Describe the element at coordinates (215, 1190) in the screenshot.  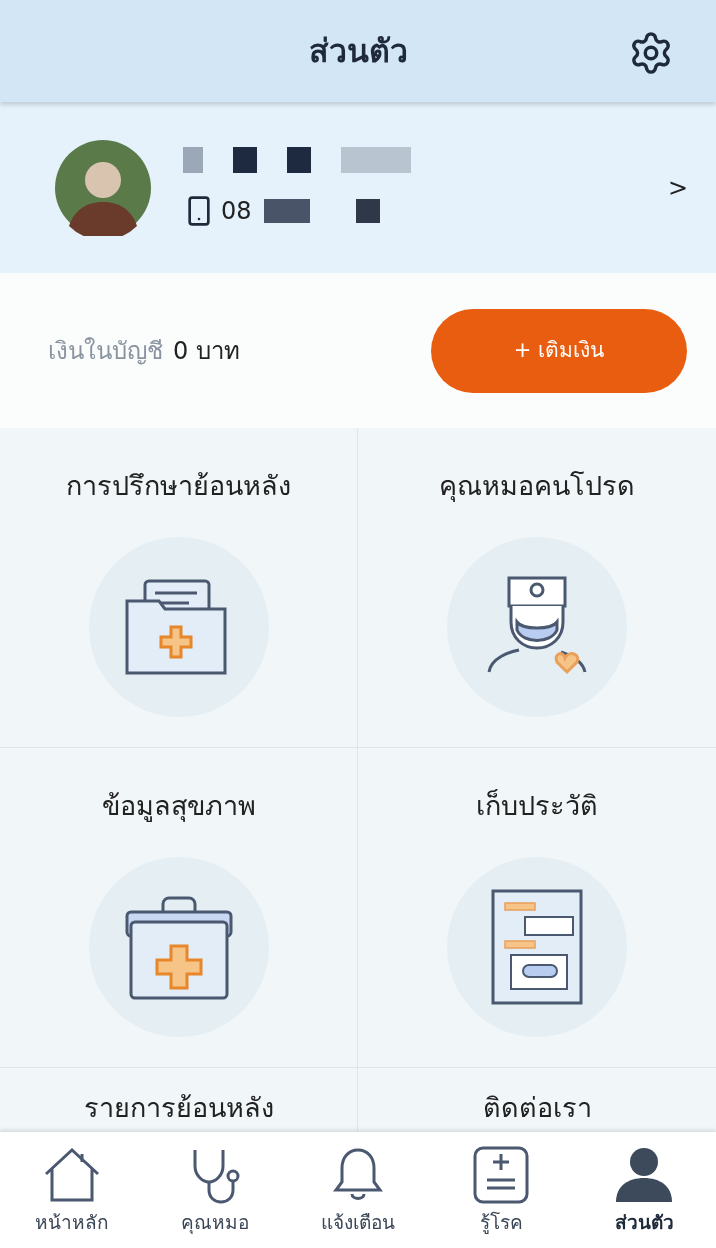
I see `nav-tab: คุณหมอ` at that location.